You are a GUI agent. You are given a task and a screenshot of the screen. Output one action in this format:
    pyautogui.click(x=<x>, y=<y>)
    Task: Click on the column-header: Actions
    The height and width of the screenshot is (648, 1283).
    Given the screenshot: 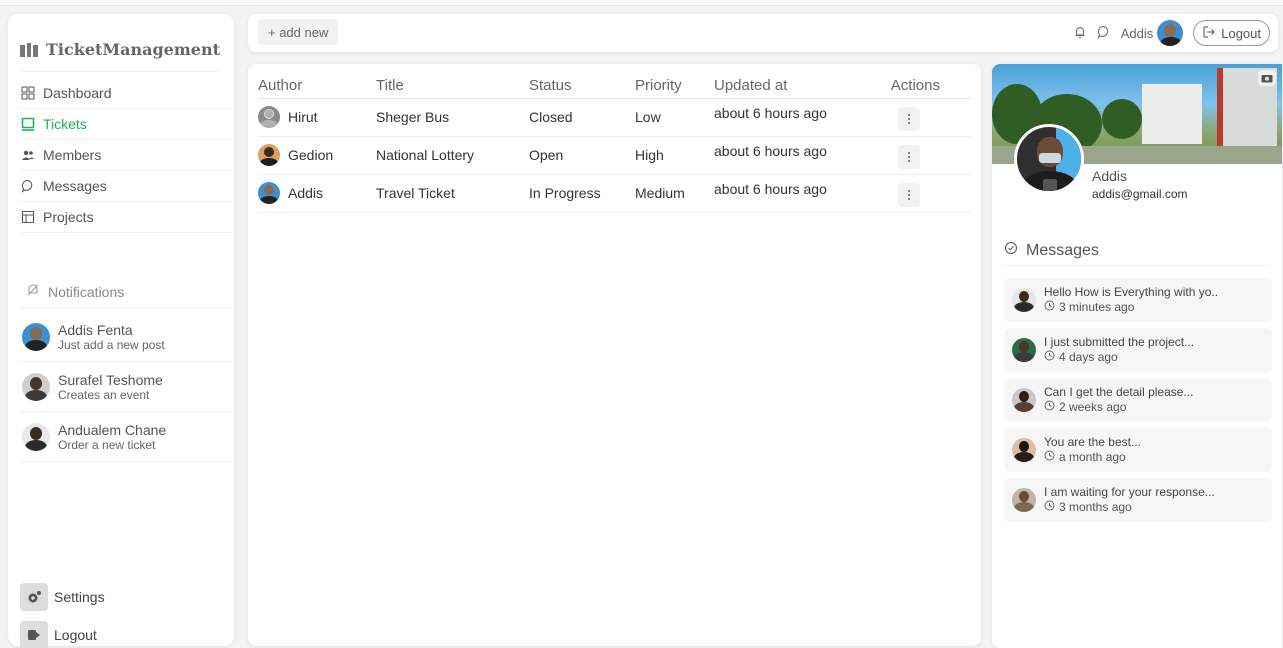 What is the action you would take?
    pyautogui.click(x=919, y=86)
    